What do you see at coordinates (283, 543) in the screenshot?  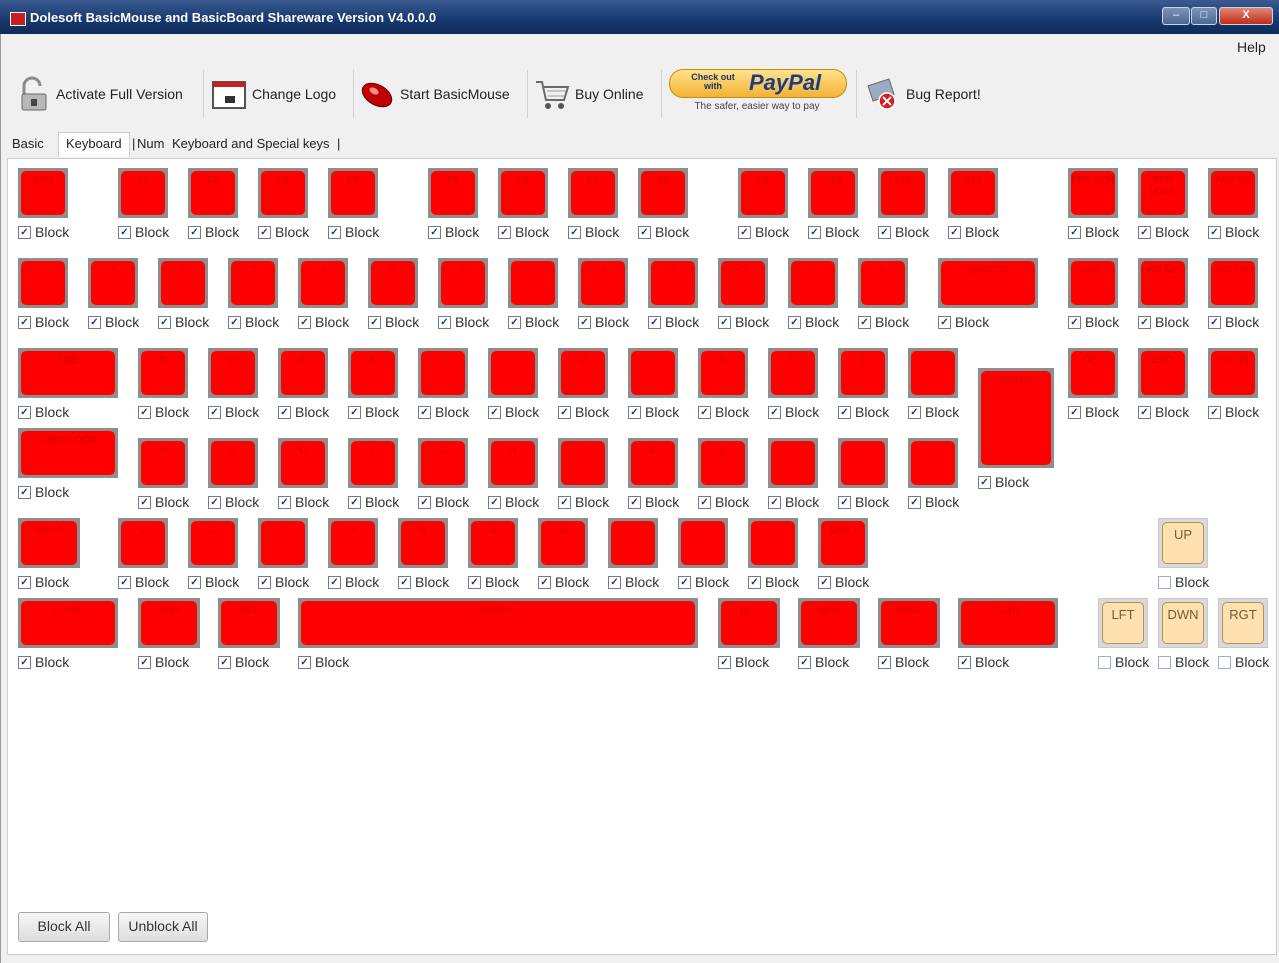 I see `key-c: C` at bounding box center [283, 543].